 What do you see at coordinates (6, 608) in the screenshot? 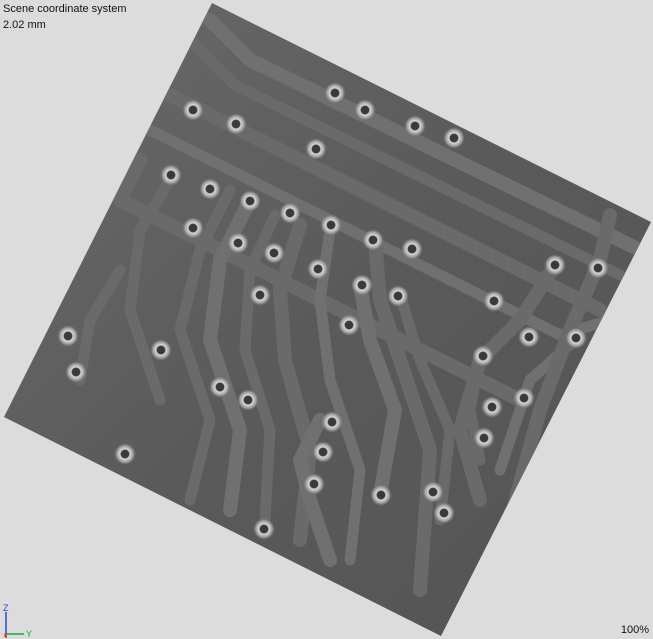
I see `z-axis-label: Z` at bounding box center [6, 608].